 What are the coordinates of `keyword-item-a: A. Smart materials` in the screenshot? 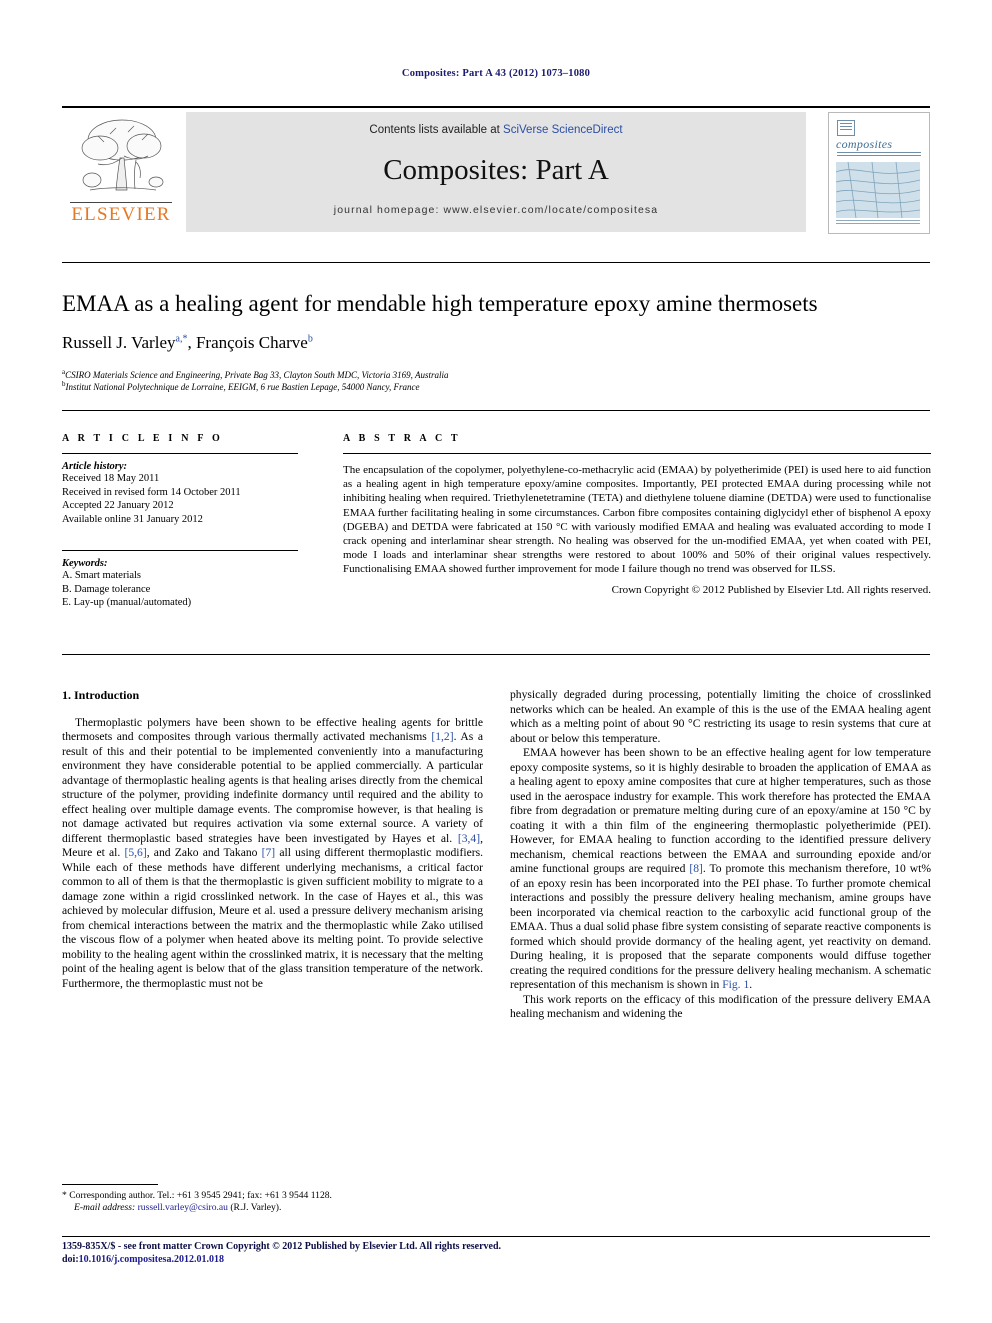 It's located at (102, 575).